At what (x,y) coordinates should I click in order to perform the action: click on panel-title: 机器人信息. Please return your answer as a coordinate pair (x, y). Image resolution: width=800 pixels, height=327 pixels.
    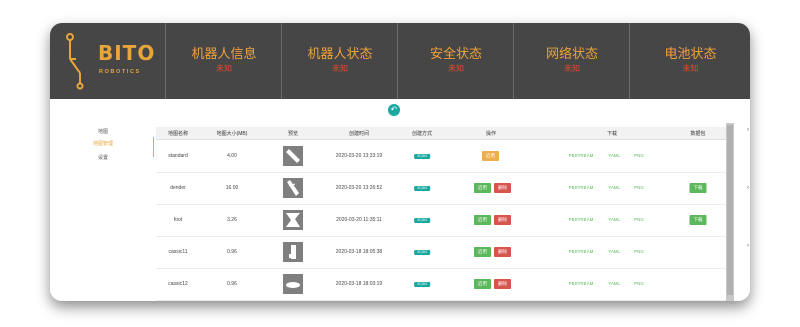
    Looking at the image, I should click on (224, 53).